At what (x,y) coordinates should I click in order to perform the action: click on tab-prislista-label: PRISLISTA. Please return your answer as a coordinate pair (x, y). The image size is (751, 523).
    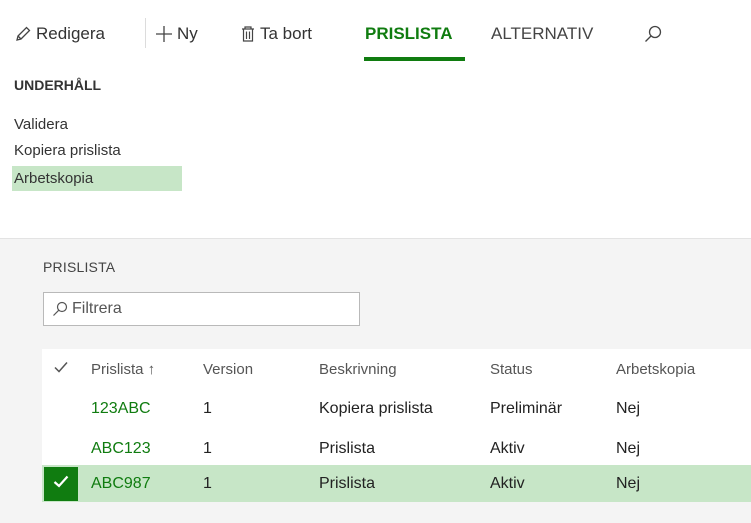
    Looking at the image, I should click on (409, 33).